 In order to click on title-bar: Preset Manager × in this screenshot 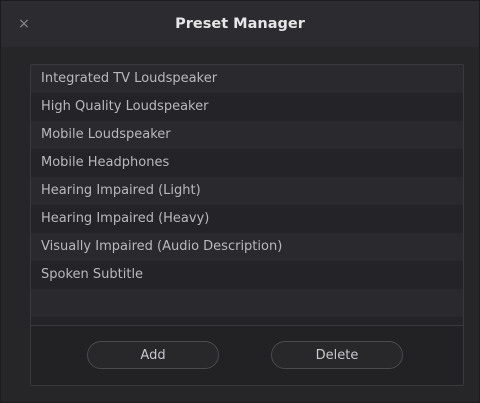, I will do `click(240, 24)`.